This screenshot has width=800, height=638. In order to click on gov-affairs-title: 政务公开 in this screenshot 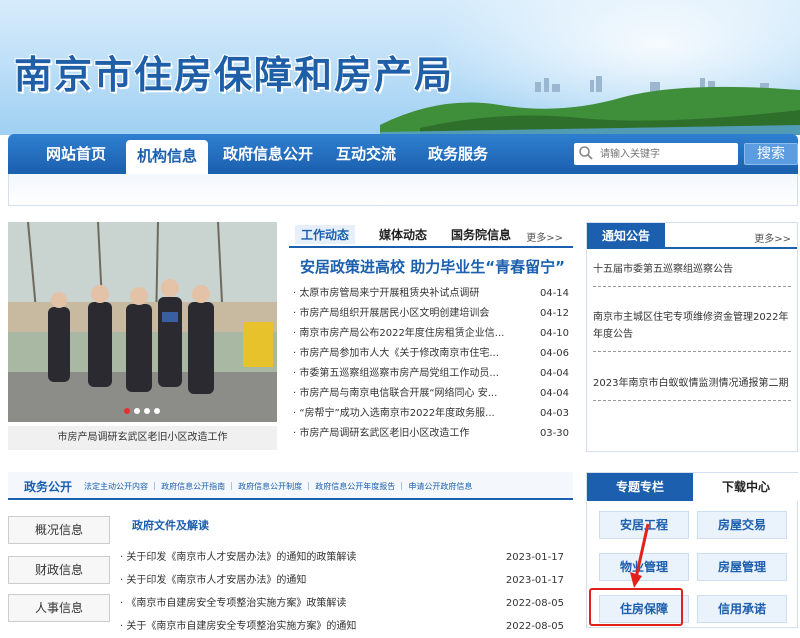, I will do `click(48, 486)`.